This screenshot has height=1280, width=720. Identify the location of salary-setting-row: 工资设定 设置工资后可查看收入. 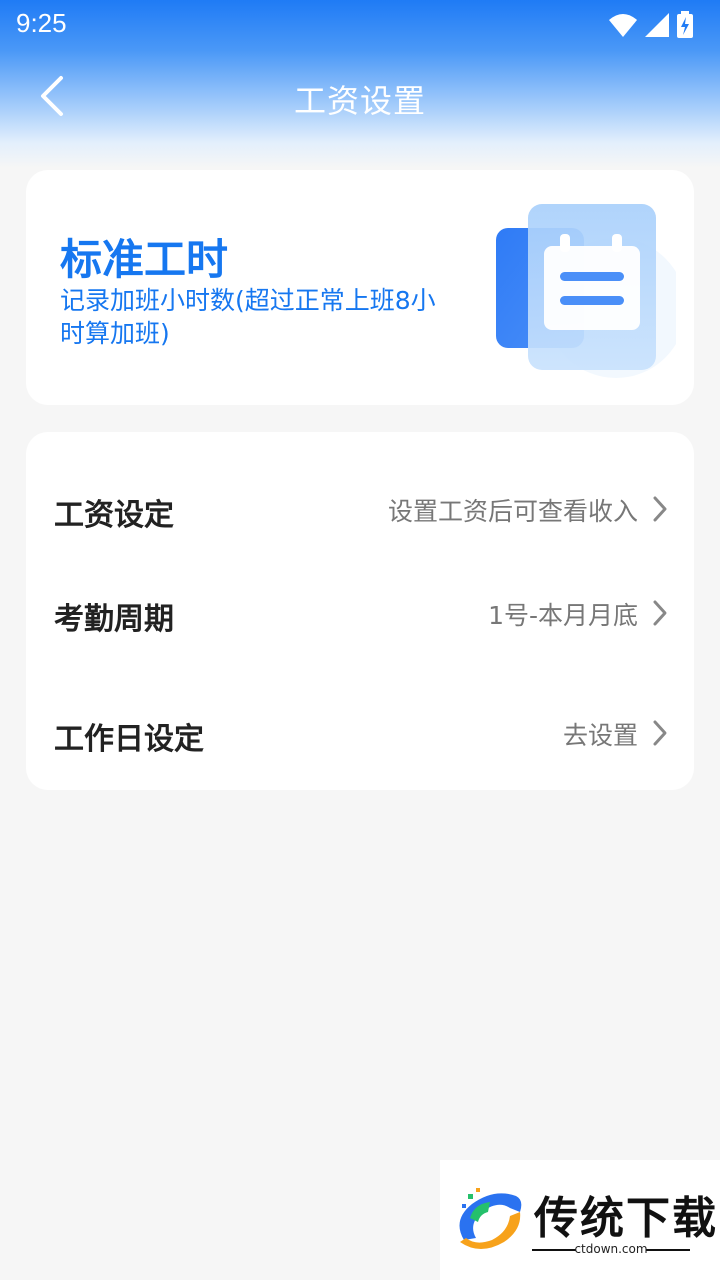
(360, 508).